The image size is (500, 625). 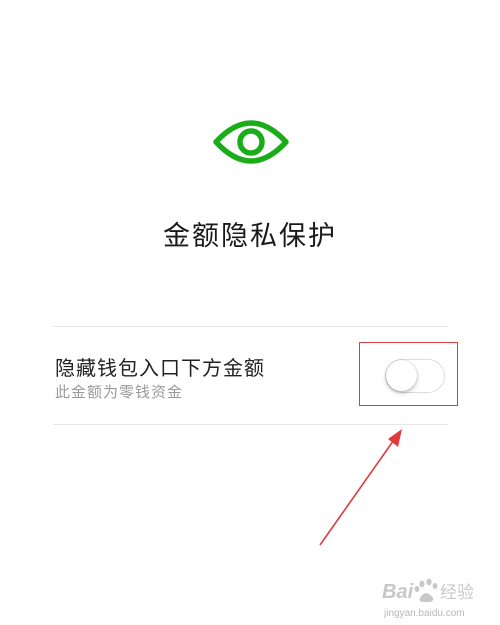 I want to click on annotation-arrow, so click(x=360, y=487).